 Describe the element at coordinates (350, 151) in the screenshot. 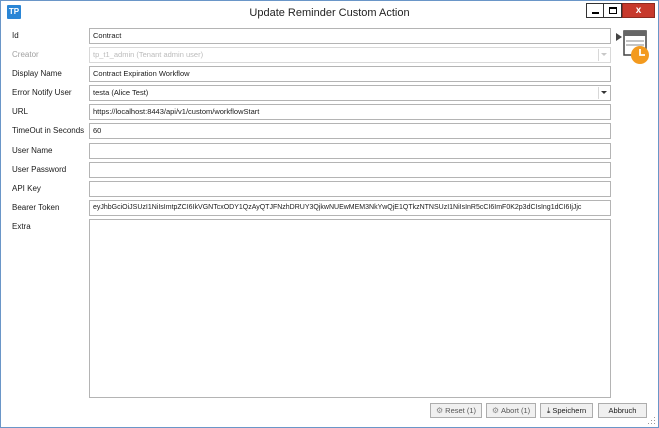

I see `user-name-field` at that location.